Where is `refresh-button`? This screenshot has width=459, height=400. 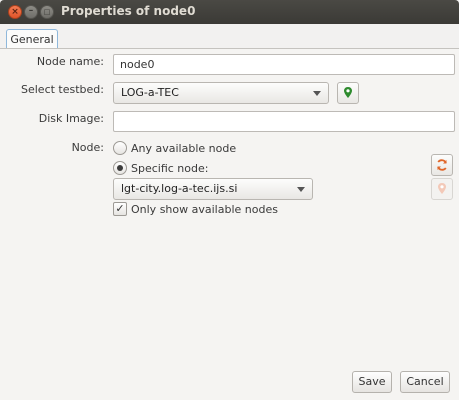 refresh-button is located at coordinates (442, 165).